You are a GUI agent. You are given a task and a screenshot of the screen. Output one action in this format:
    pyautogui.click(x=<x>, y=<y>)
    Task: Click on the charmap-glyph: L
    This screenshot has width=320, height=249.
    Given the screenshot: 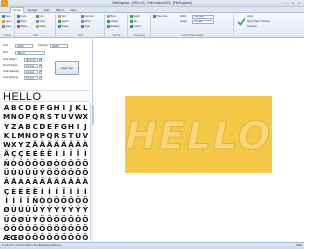 What is the action you would take?
    pyautogui.click(x=85, y=107)
    